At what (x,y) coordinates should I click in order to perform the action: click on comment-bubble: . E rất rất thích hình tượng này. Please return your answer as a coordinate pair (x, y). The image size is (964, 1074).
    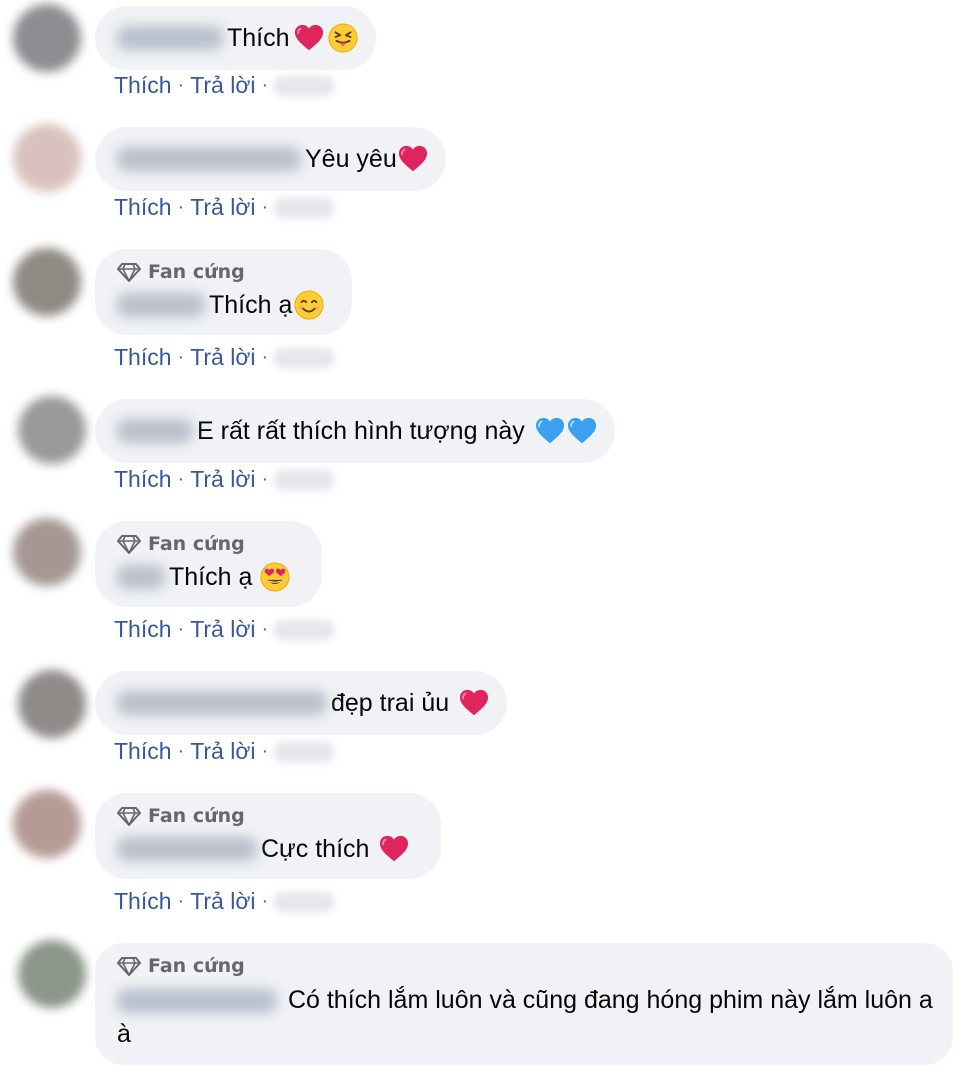
    Looking at the image, I should click on (355, 431).